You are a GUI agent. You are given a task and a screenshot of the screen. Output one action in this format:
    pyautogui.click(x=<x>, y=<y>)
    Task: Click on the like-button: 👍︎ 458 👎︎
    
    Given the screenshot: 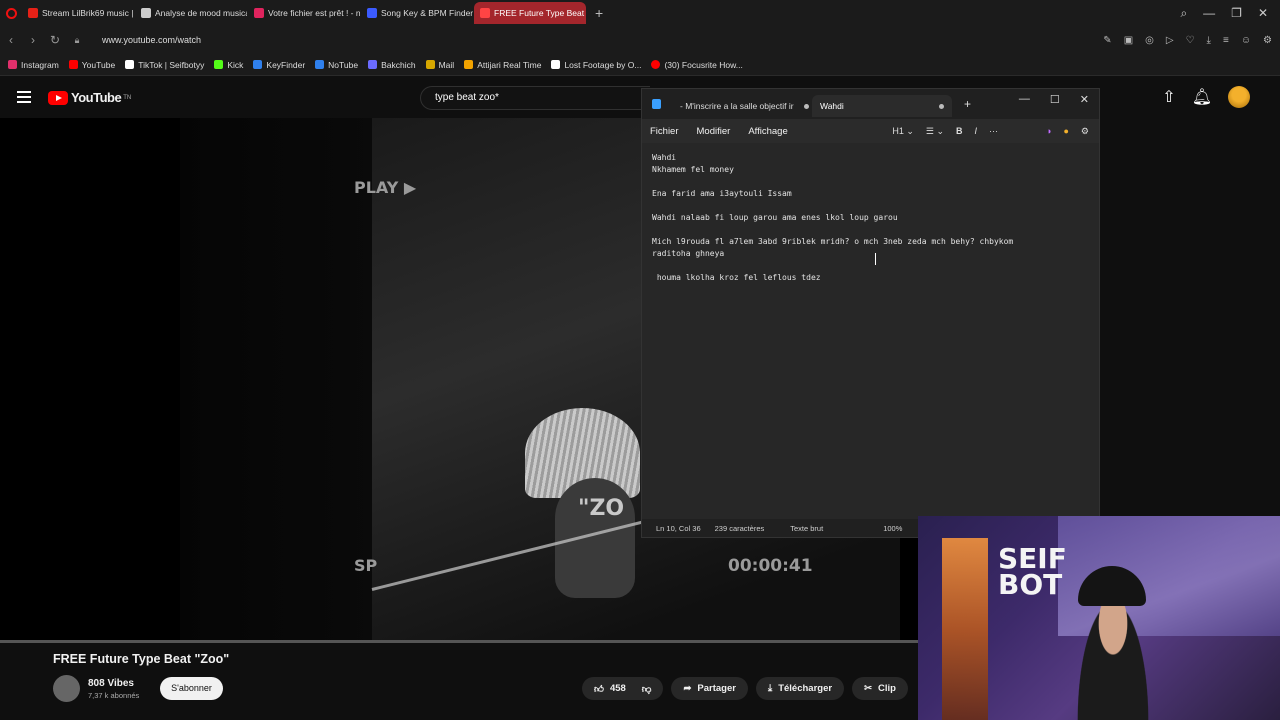 What is the action you would take?
    pyautogui.click(x=623, y=688)
    